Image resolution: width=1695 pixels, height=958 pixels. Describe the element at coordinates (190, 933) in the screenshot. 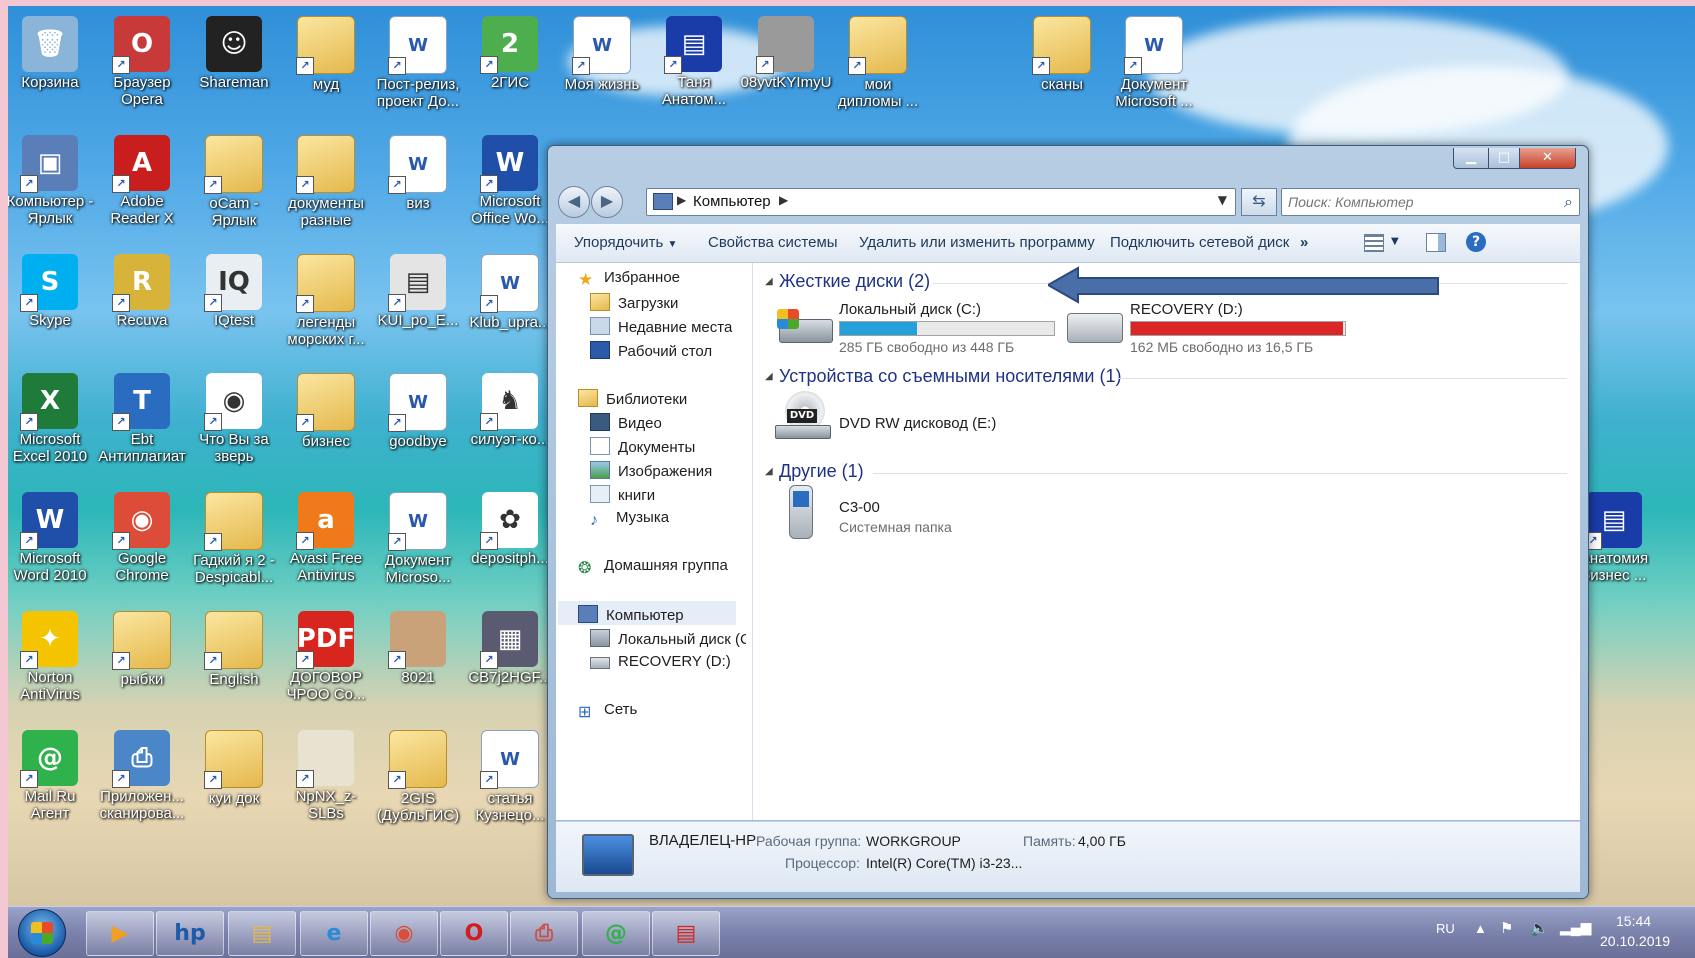

I see `hp-icon: hp` at that location.